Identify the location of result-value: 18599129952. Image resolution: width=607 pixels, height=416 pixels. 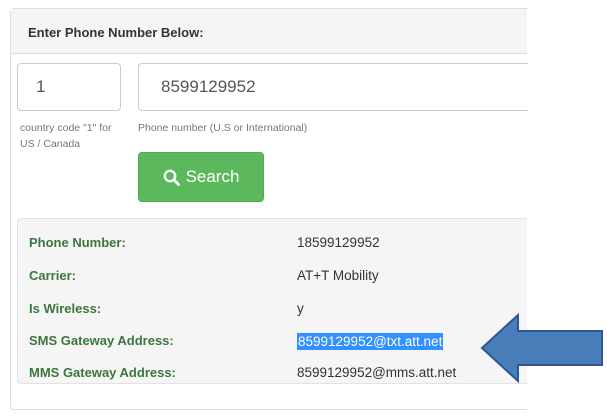
(338, 242).